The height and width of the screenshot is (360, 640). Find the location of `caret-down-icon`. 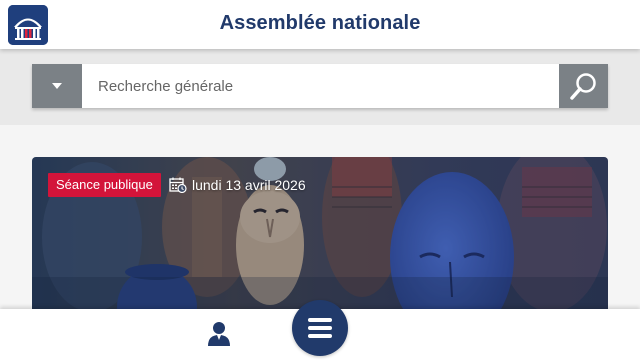

caret-down-icon is located at coordinates (57, 86).